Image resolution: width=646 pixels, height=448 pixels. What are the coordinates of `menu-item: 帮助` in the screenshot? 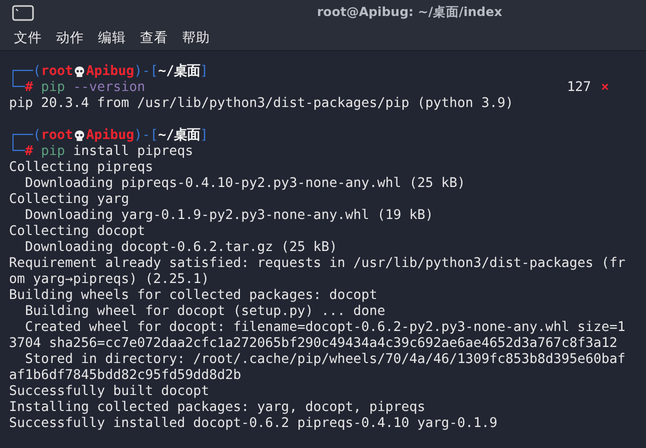 It's located at (196, 37).